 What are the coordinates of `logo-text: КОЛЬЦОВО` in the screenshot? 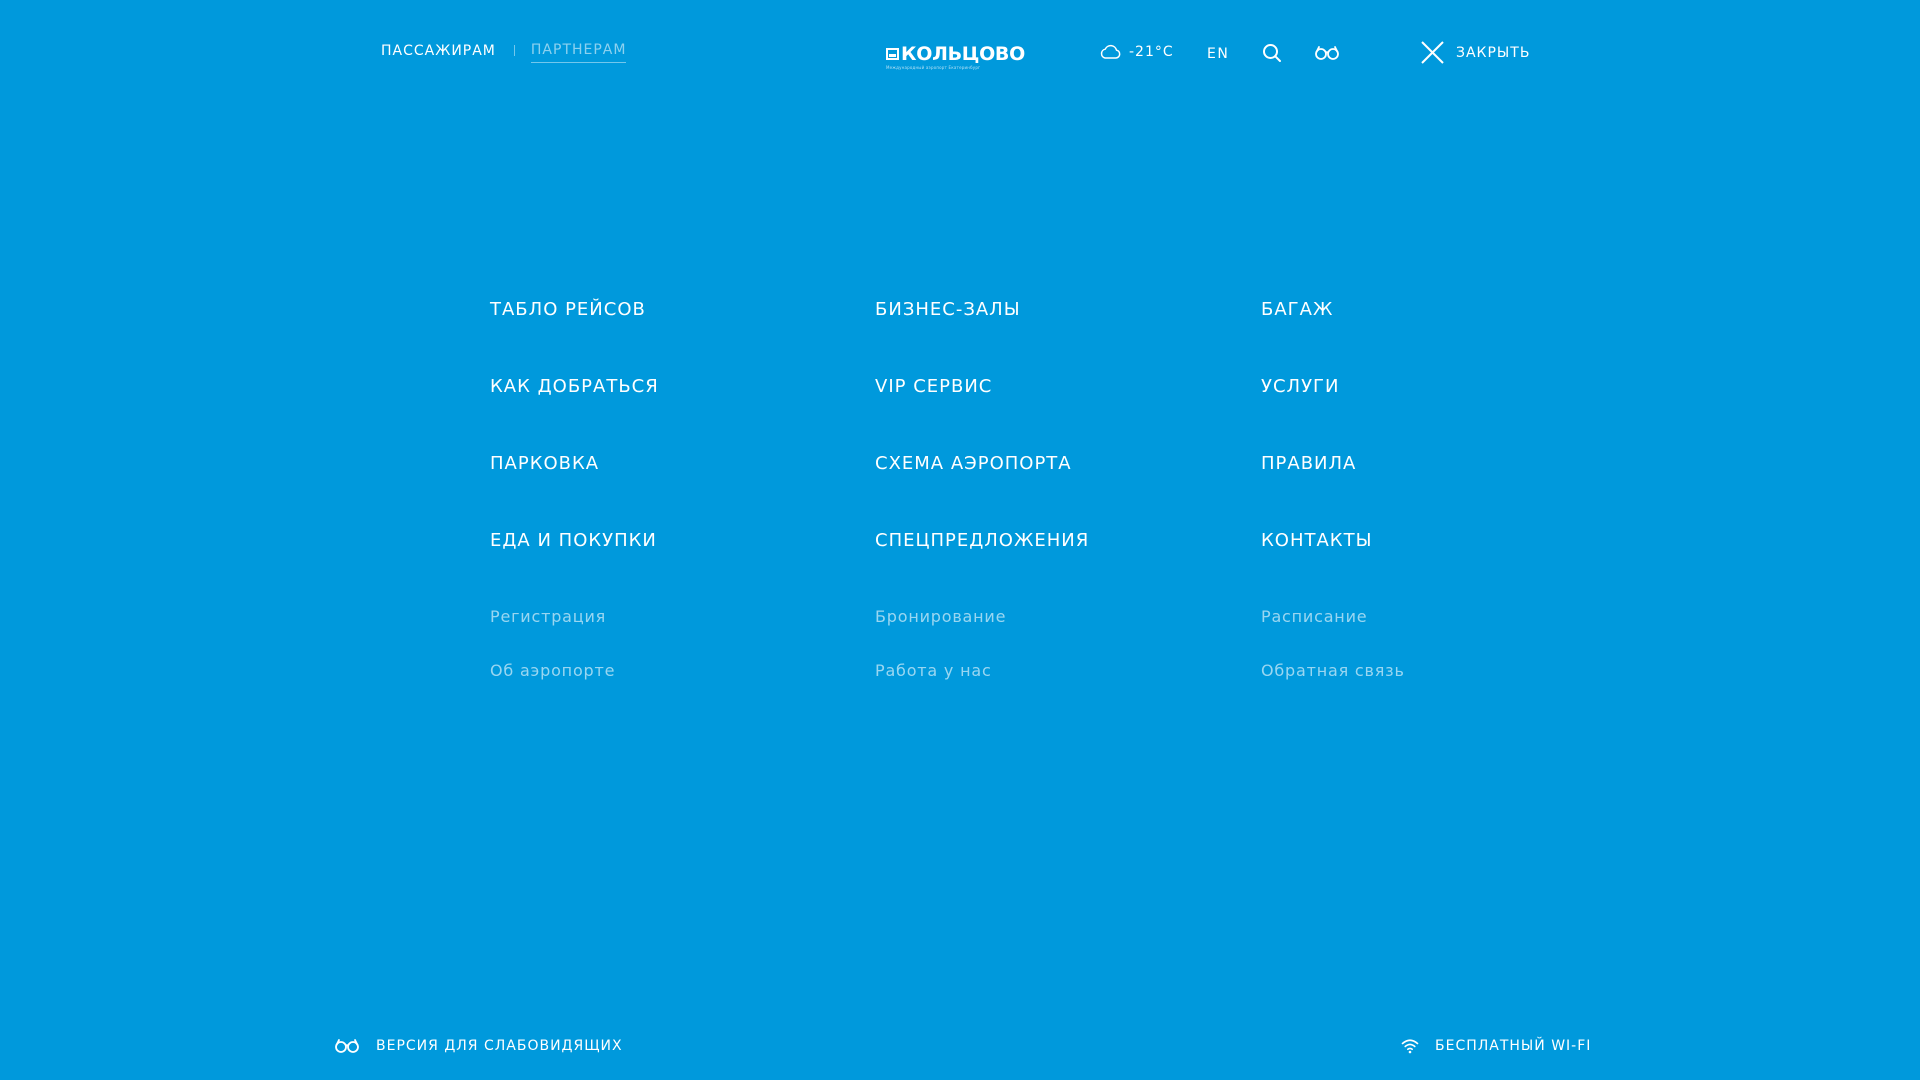 It's located at (963, 54).